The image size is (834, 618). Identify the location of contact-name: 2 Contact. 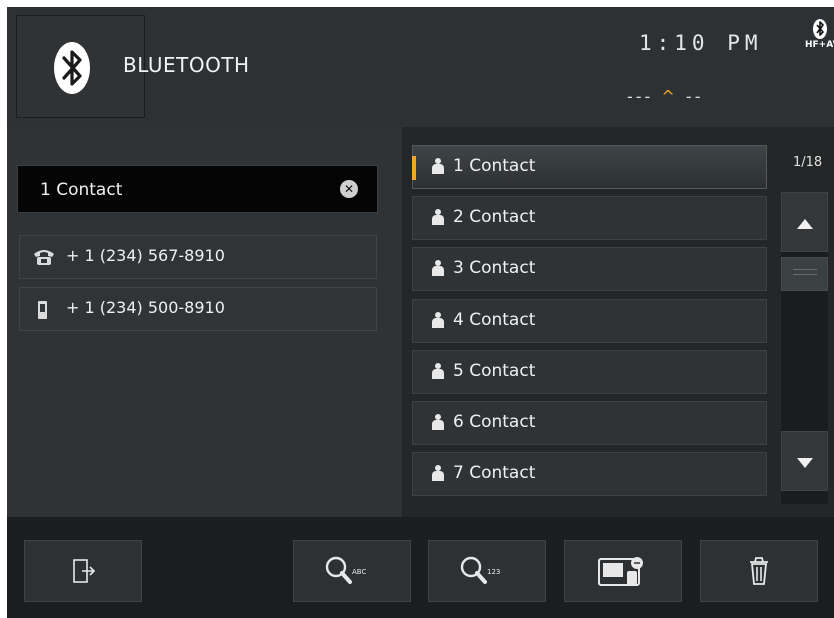
(494, 217).